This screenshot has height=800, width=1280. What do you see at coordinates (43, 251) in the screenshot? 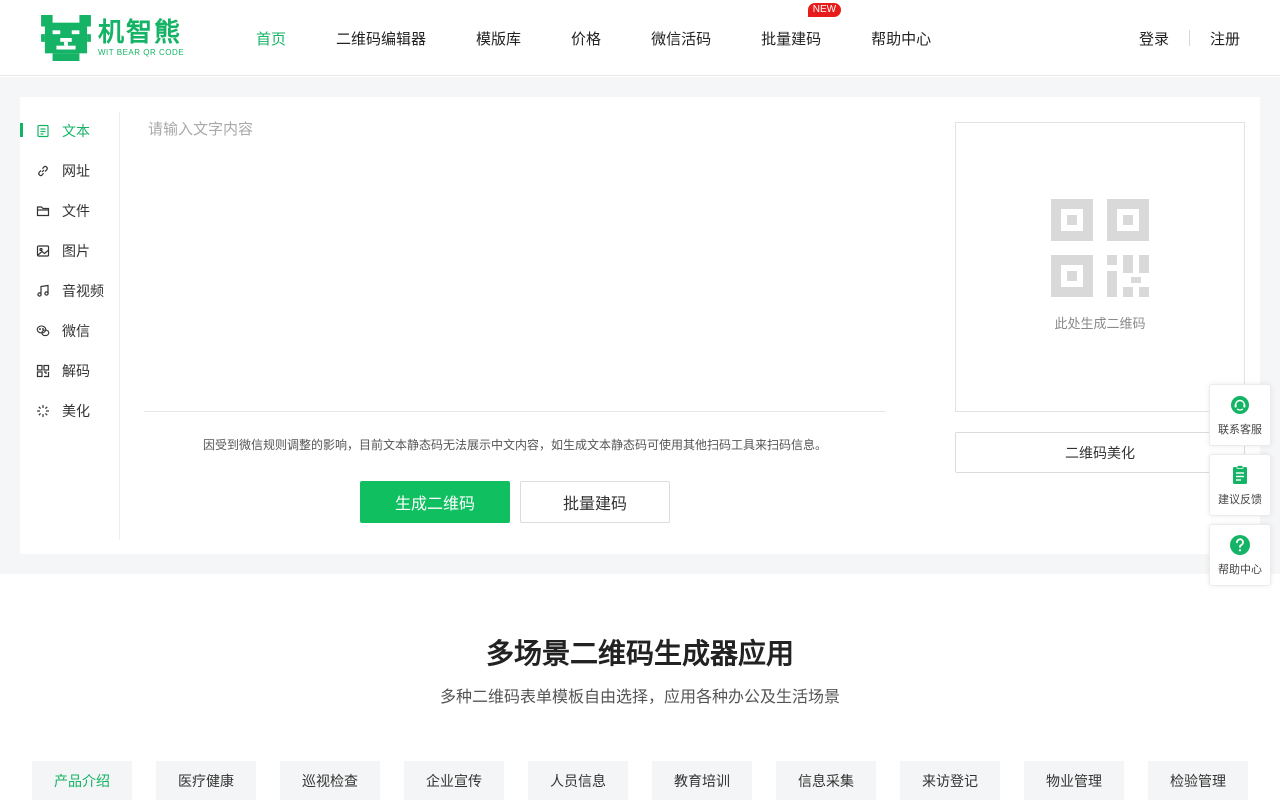
I see `image-icon` at bounding box center [43, 251].